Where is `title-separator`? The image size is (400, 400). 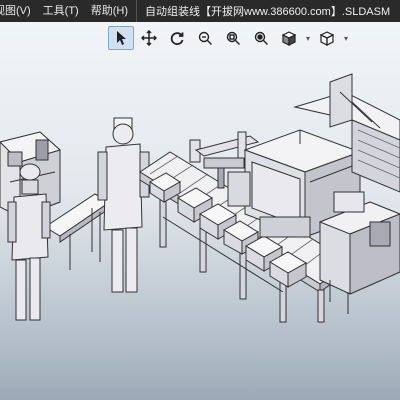 title-separator is located at coordinates (136, 11).